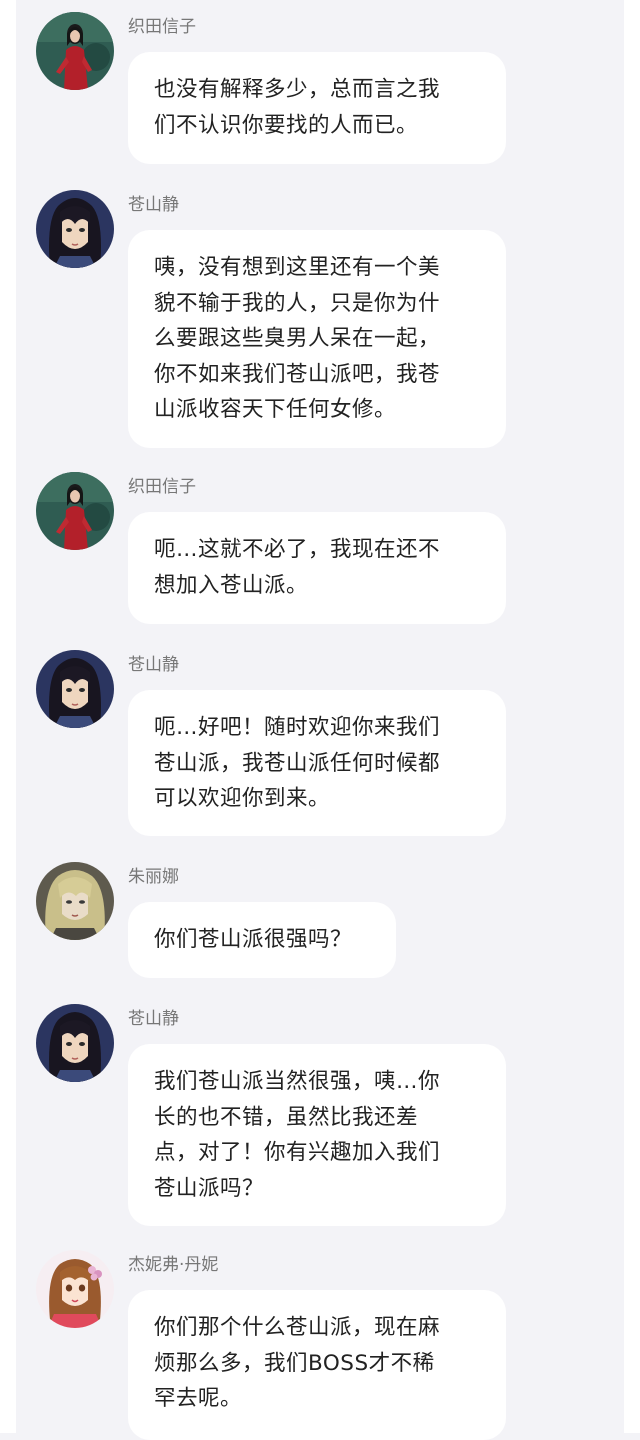  Describe the element at coordinates (198, 1398) in the screenshot. I see `message-line: 罕去呢。` at that location.